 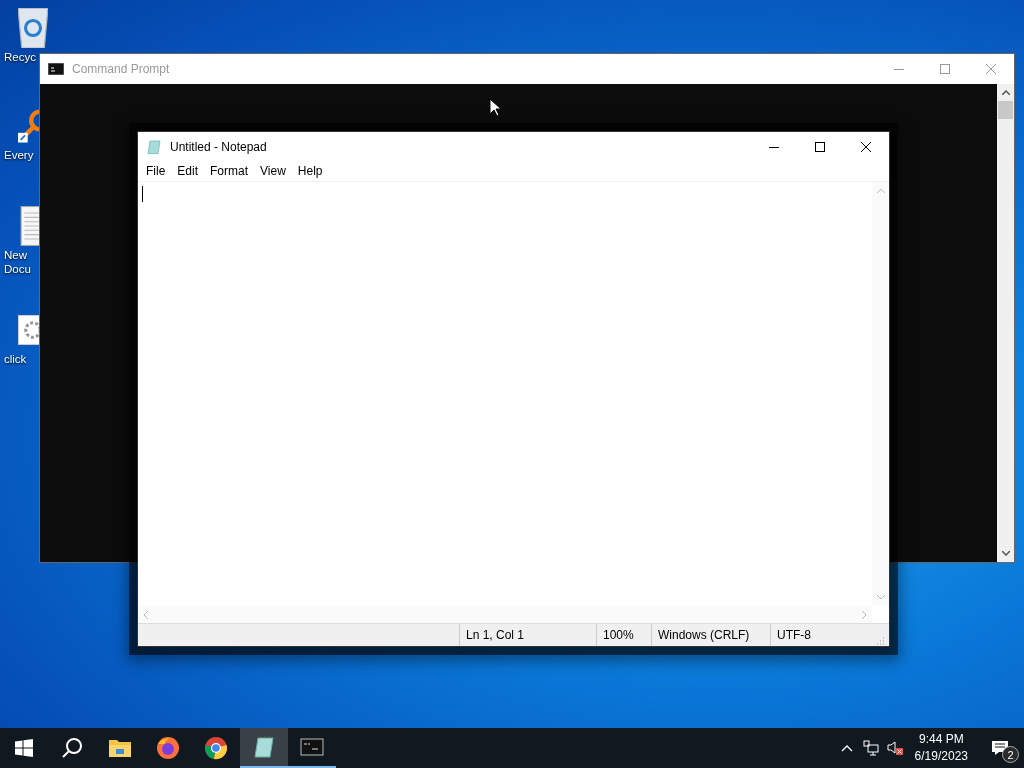 What do you see at coordinates (495, 107) in the screenshot?
I see `mouse-cursor-icon` at bounding box center [495, 107].